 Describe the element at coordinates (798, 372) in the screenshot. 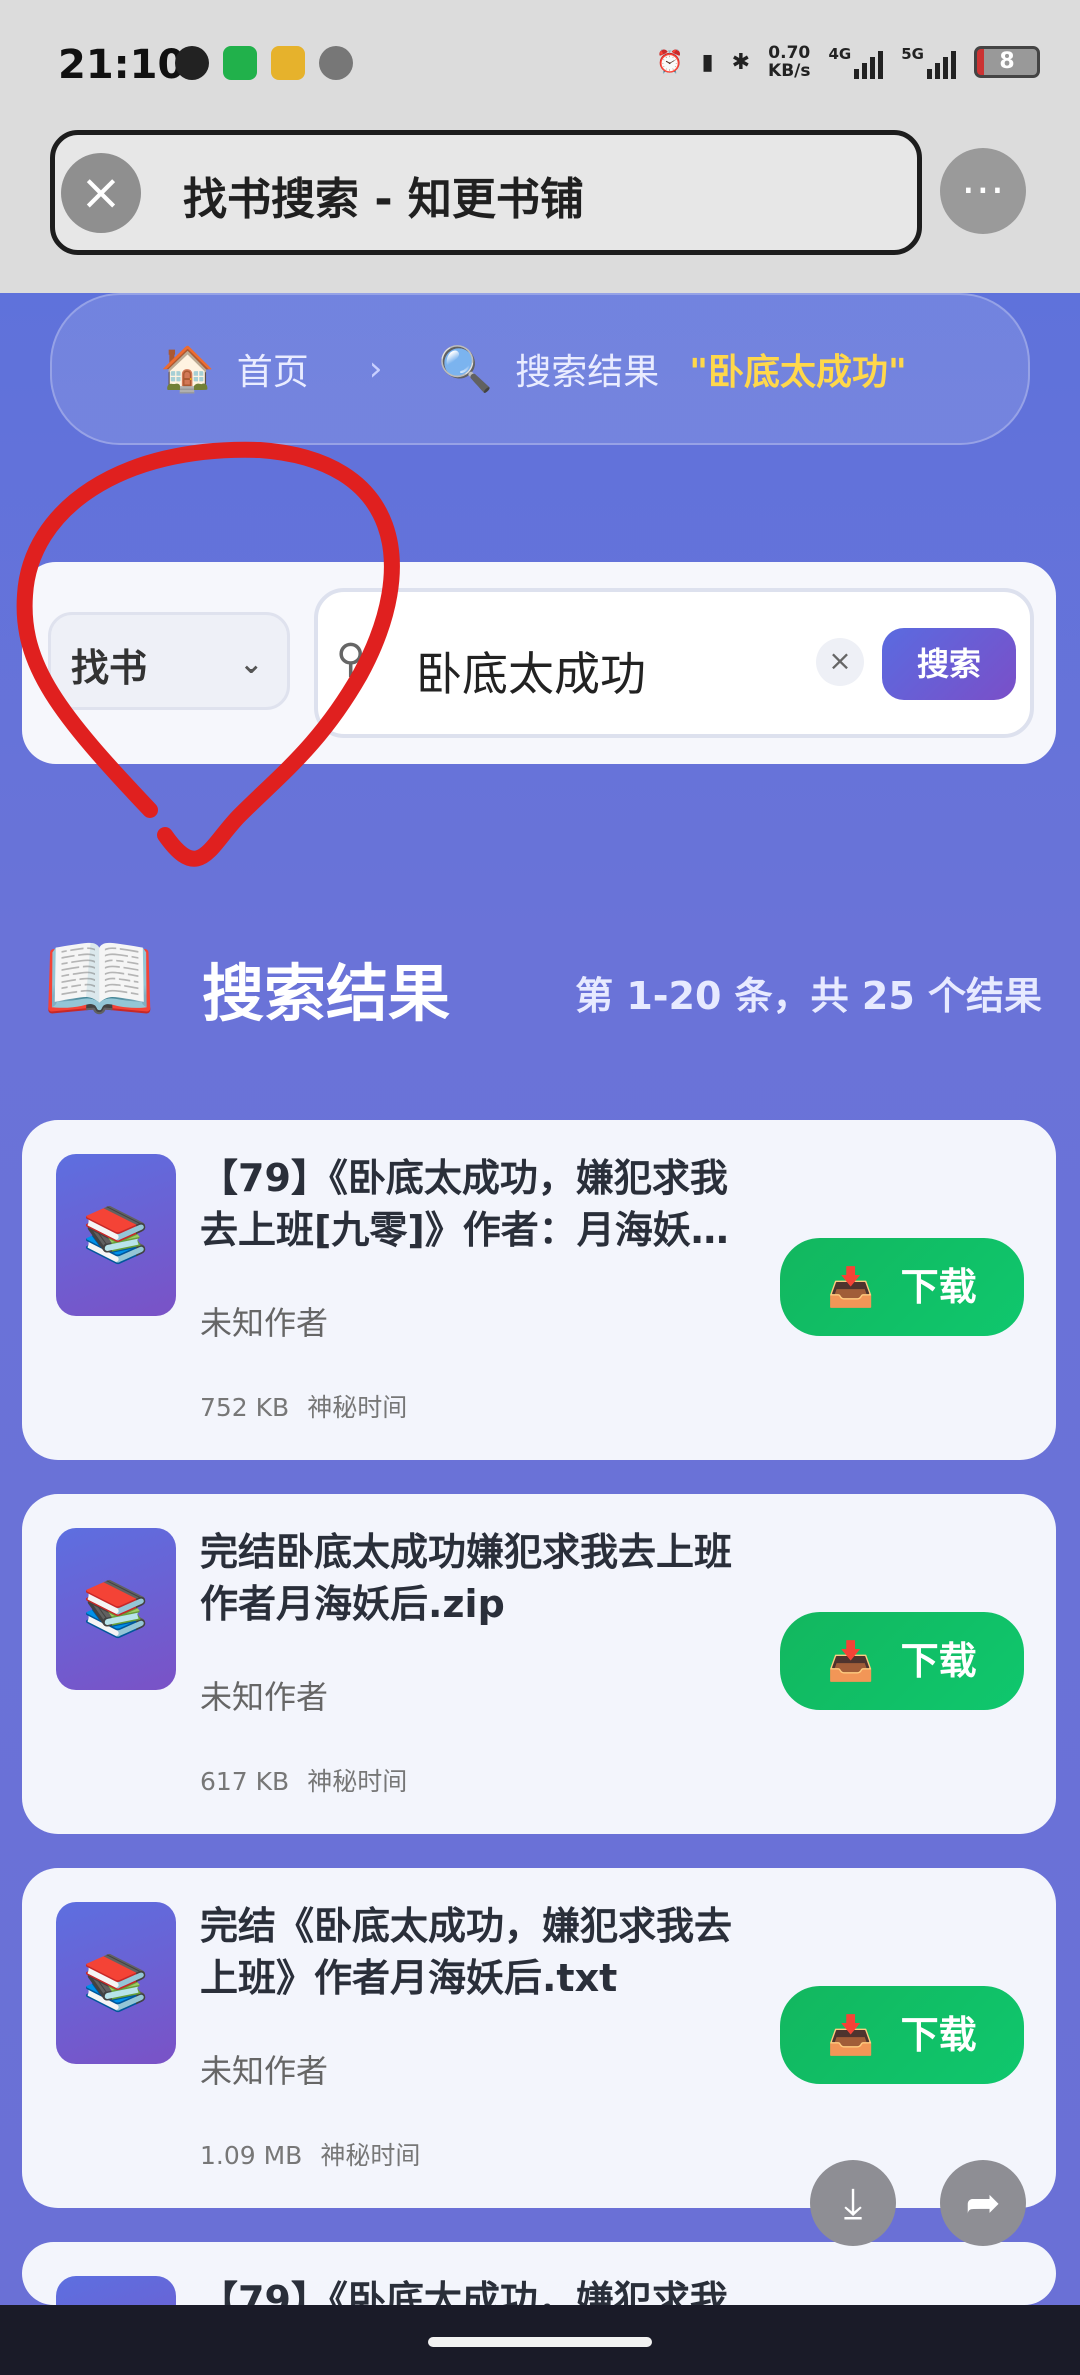

I see `breadcrumb-query: "卧底太成功"` at that location.